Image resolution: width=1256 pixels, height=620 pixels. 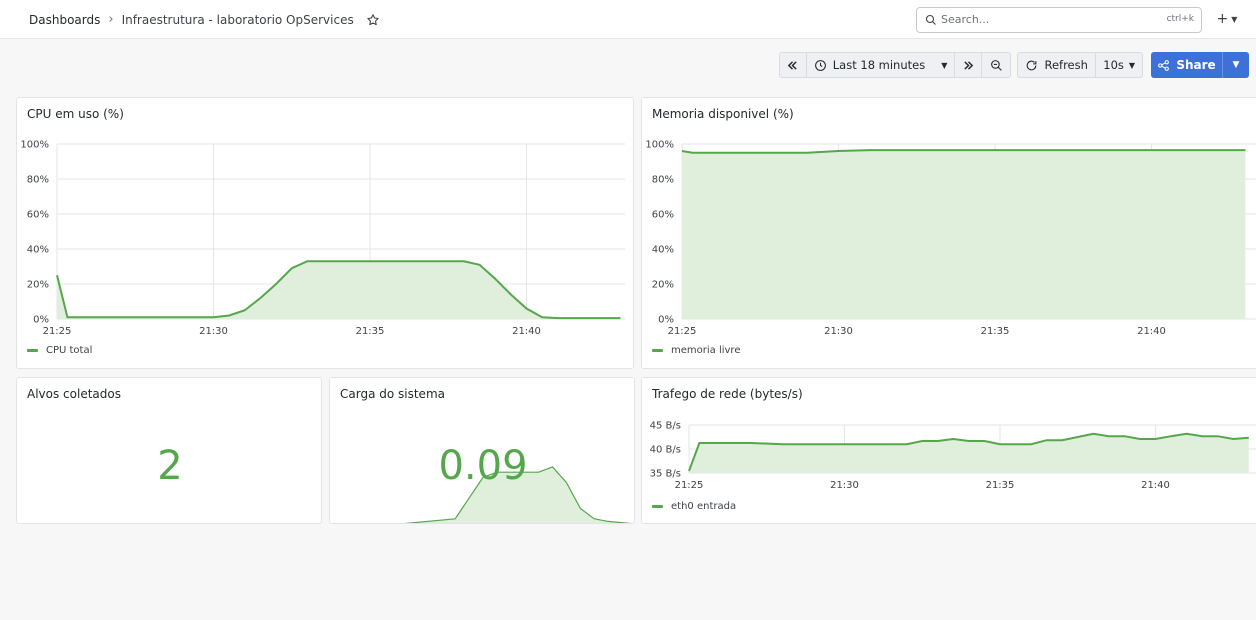 What do you see at coordinates (665, 474) in the screenshot?
I see `y-tick-label: 35 B/s` at bounding box center [665, 474].